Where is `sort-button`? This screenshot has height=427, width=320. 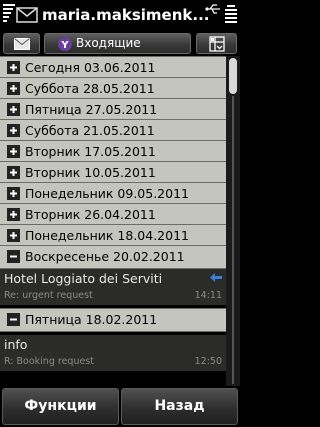
sort-button is located at coordinates (216, 43).